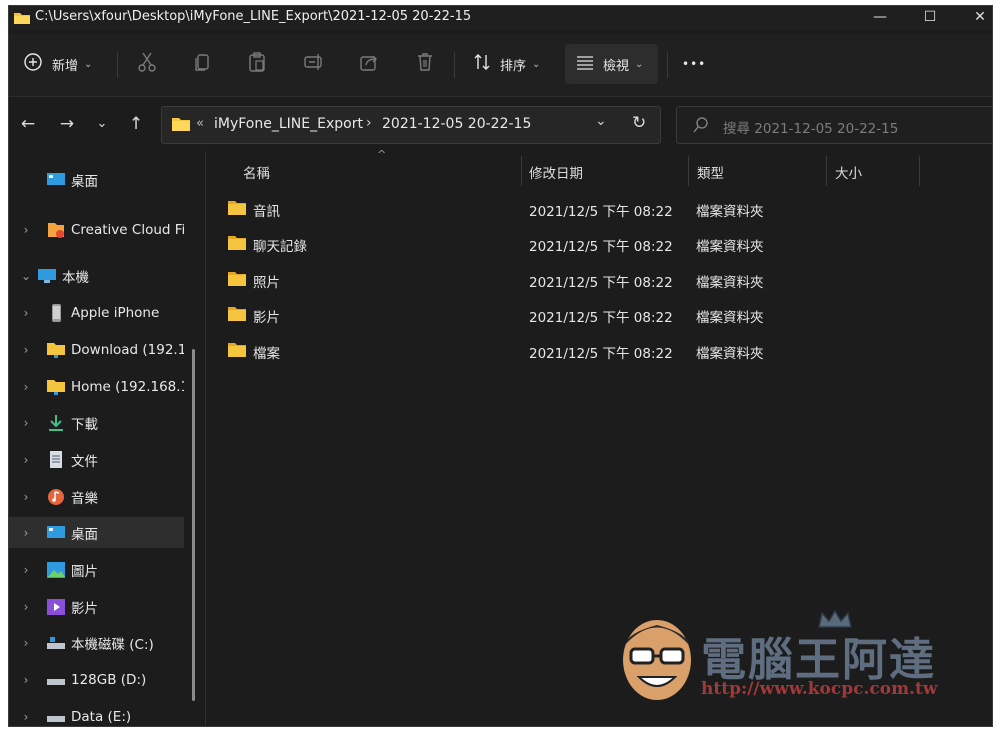 The image size is (1000, 735). What do you see at coordinates (314, 64) in the screenshot?
I see `rename-button` at bounding box center [314, 64].